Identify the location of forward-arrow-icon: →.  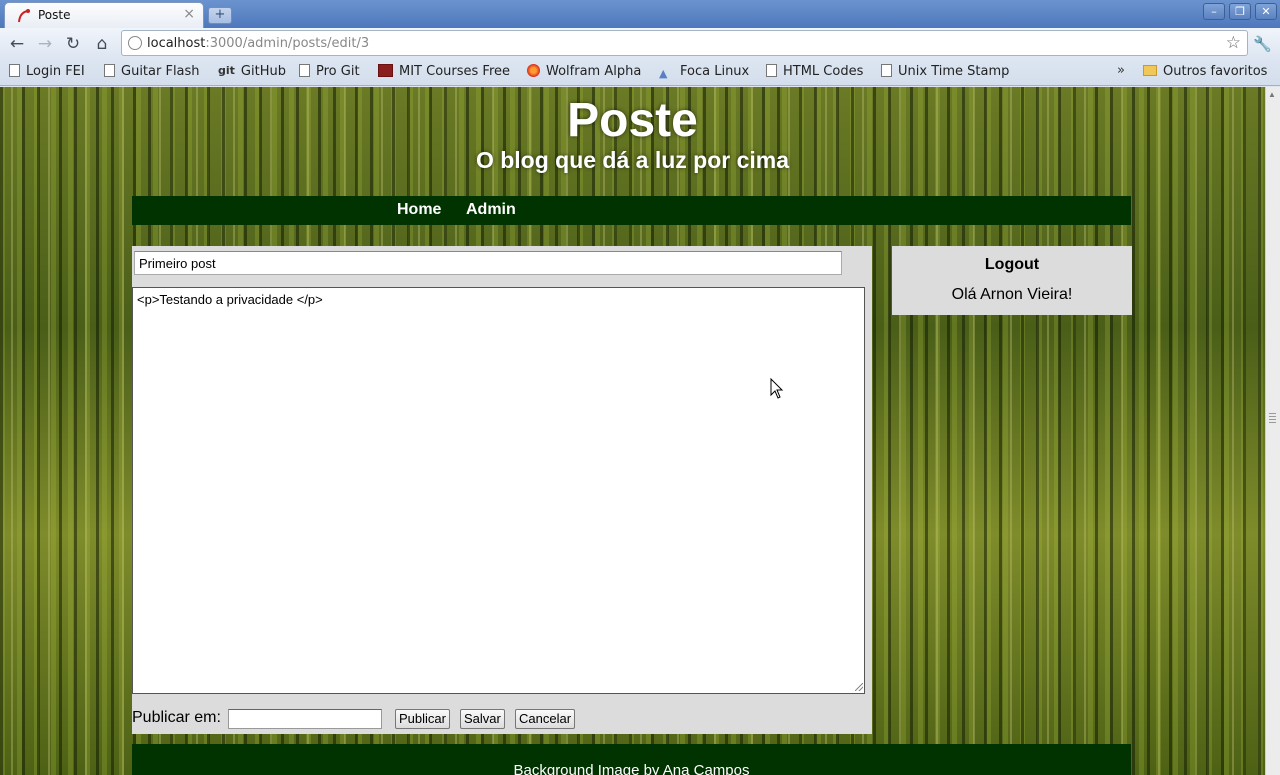
(45, 44).